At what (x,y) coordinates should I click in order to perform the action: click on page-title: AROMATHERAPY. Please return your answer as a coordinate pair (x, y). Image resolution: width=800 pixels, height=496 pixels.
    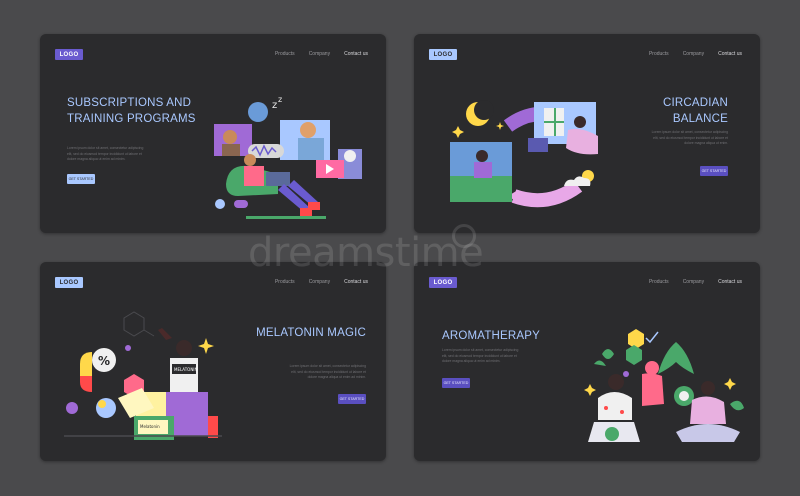
    Looking at the image, I should click on (491, 336).